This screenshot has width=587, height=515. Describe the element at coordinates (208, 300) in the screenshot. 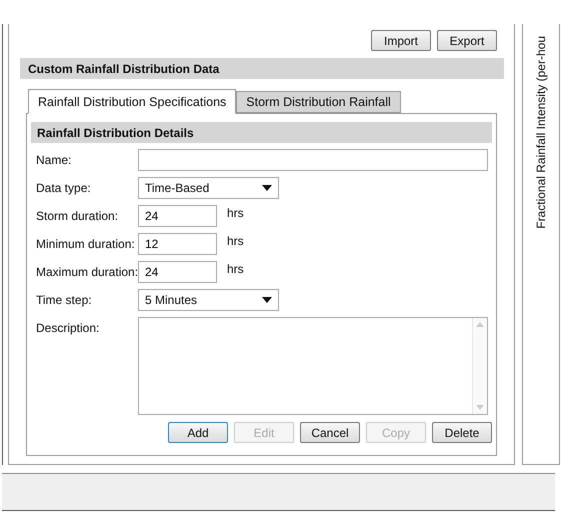

I see `dropdown: 5 Minutes` at that location.